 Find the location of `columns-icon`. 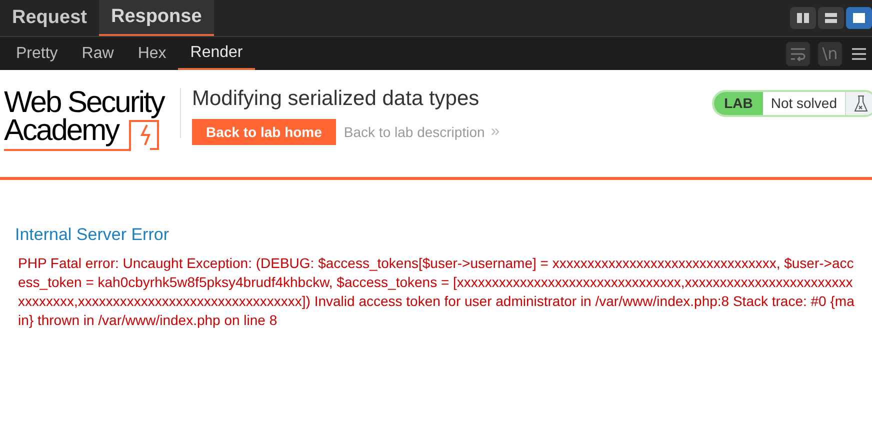

columns-icon is located at coordinates (803, 18).